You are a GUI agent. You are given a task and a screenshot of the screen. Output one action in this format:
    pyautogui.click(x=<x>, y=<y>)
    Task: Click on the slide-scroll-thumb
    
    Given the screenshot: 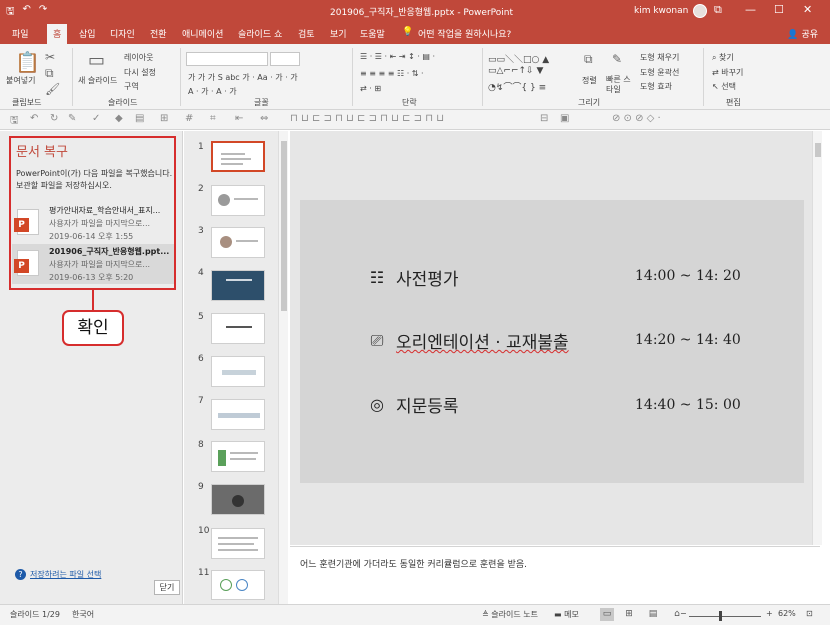 What is the action you would take?
    pyautogui.click(x=818, y=150)
    